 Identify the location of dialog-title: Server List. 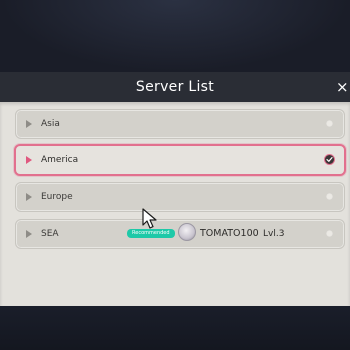
(175, 87).